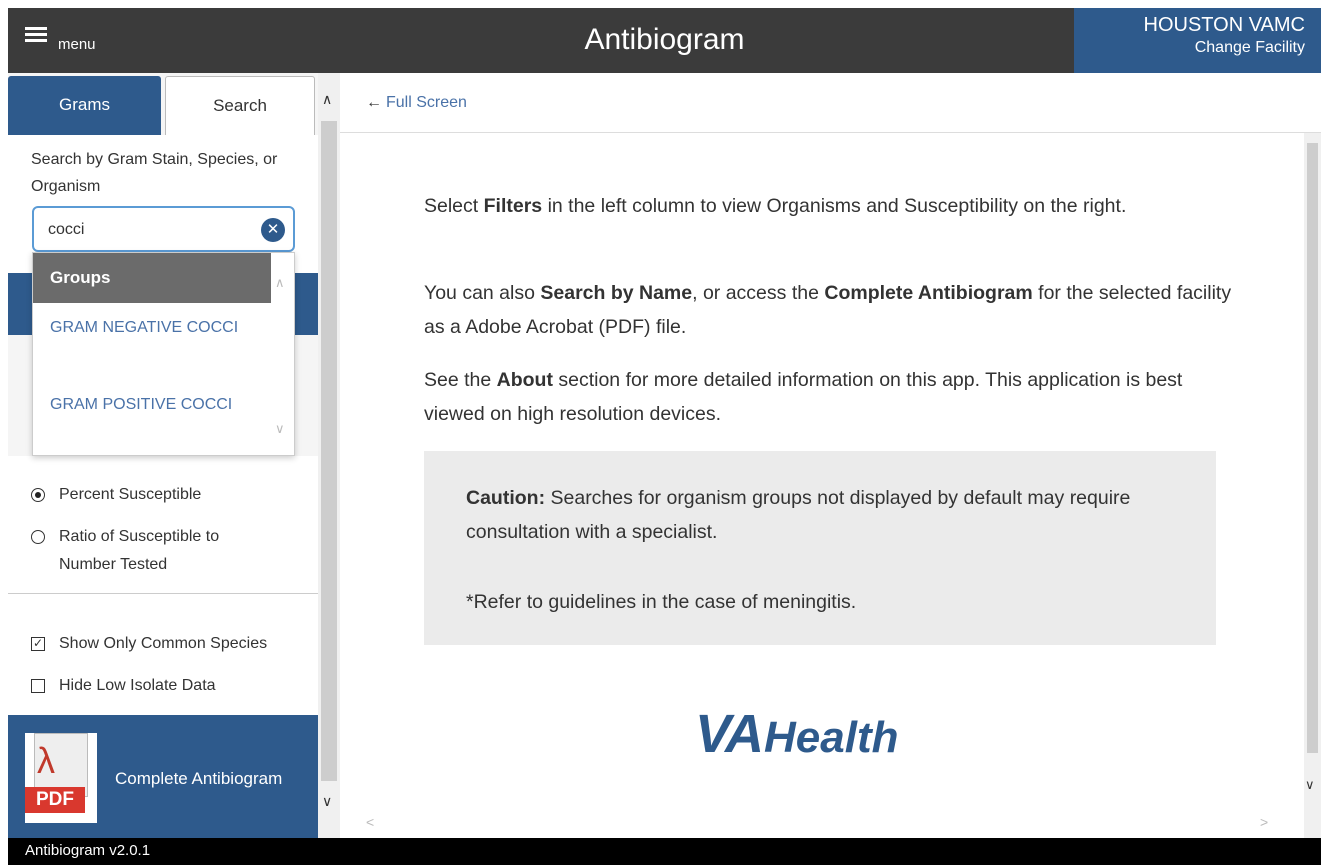 The width and height of the screenshot is (1321, 865). Describe the element at coordinates (150, 404) in the screenshot. I see `suggestion-gram-positive-cocci: GRAM POSITIVE COCCI` at that location.